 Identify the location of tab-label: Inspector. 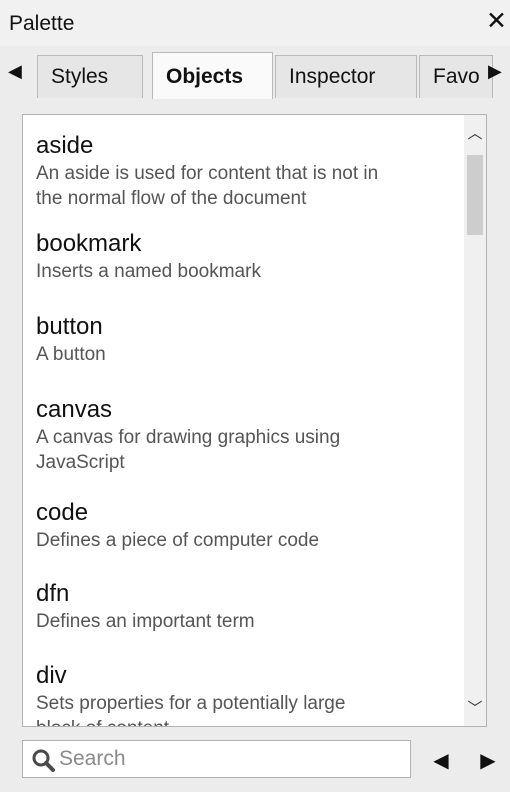
(332, 76).